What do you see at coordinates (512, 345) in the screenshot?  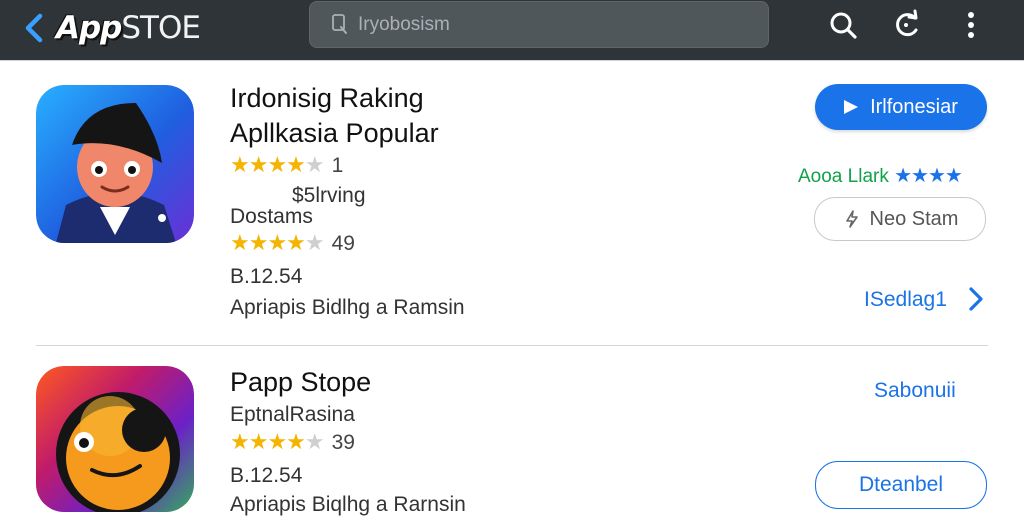 I see `list-divider` at bounding box center [512, 345].